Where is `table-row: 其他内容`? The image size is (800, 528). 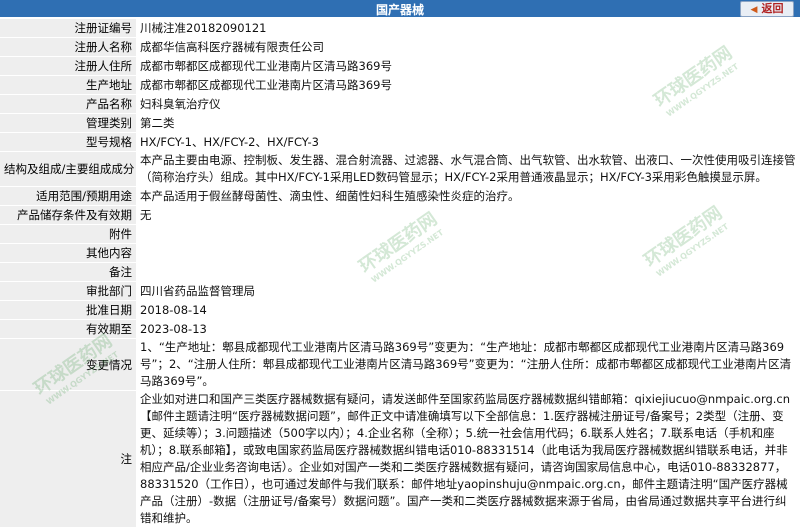
table-row: 其他内容 is located at coordinates (400, 253).